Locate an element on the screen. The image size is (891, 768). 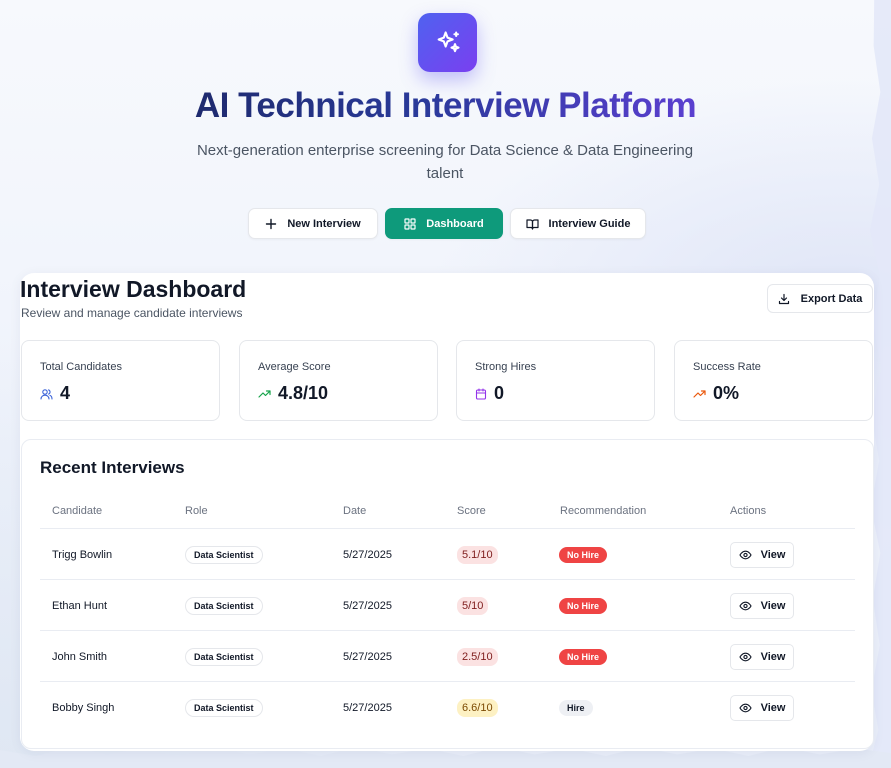
sparkles-icon is located at coordinates (448, 41).